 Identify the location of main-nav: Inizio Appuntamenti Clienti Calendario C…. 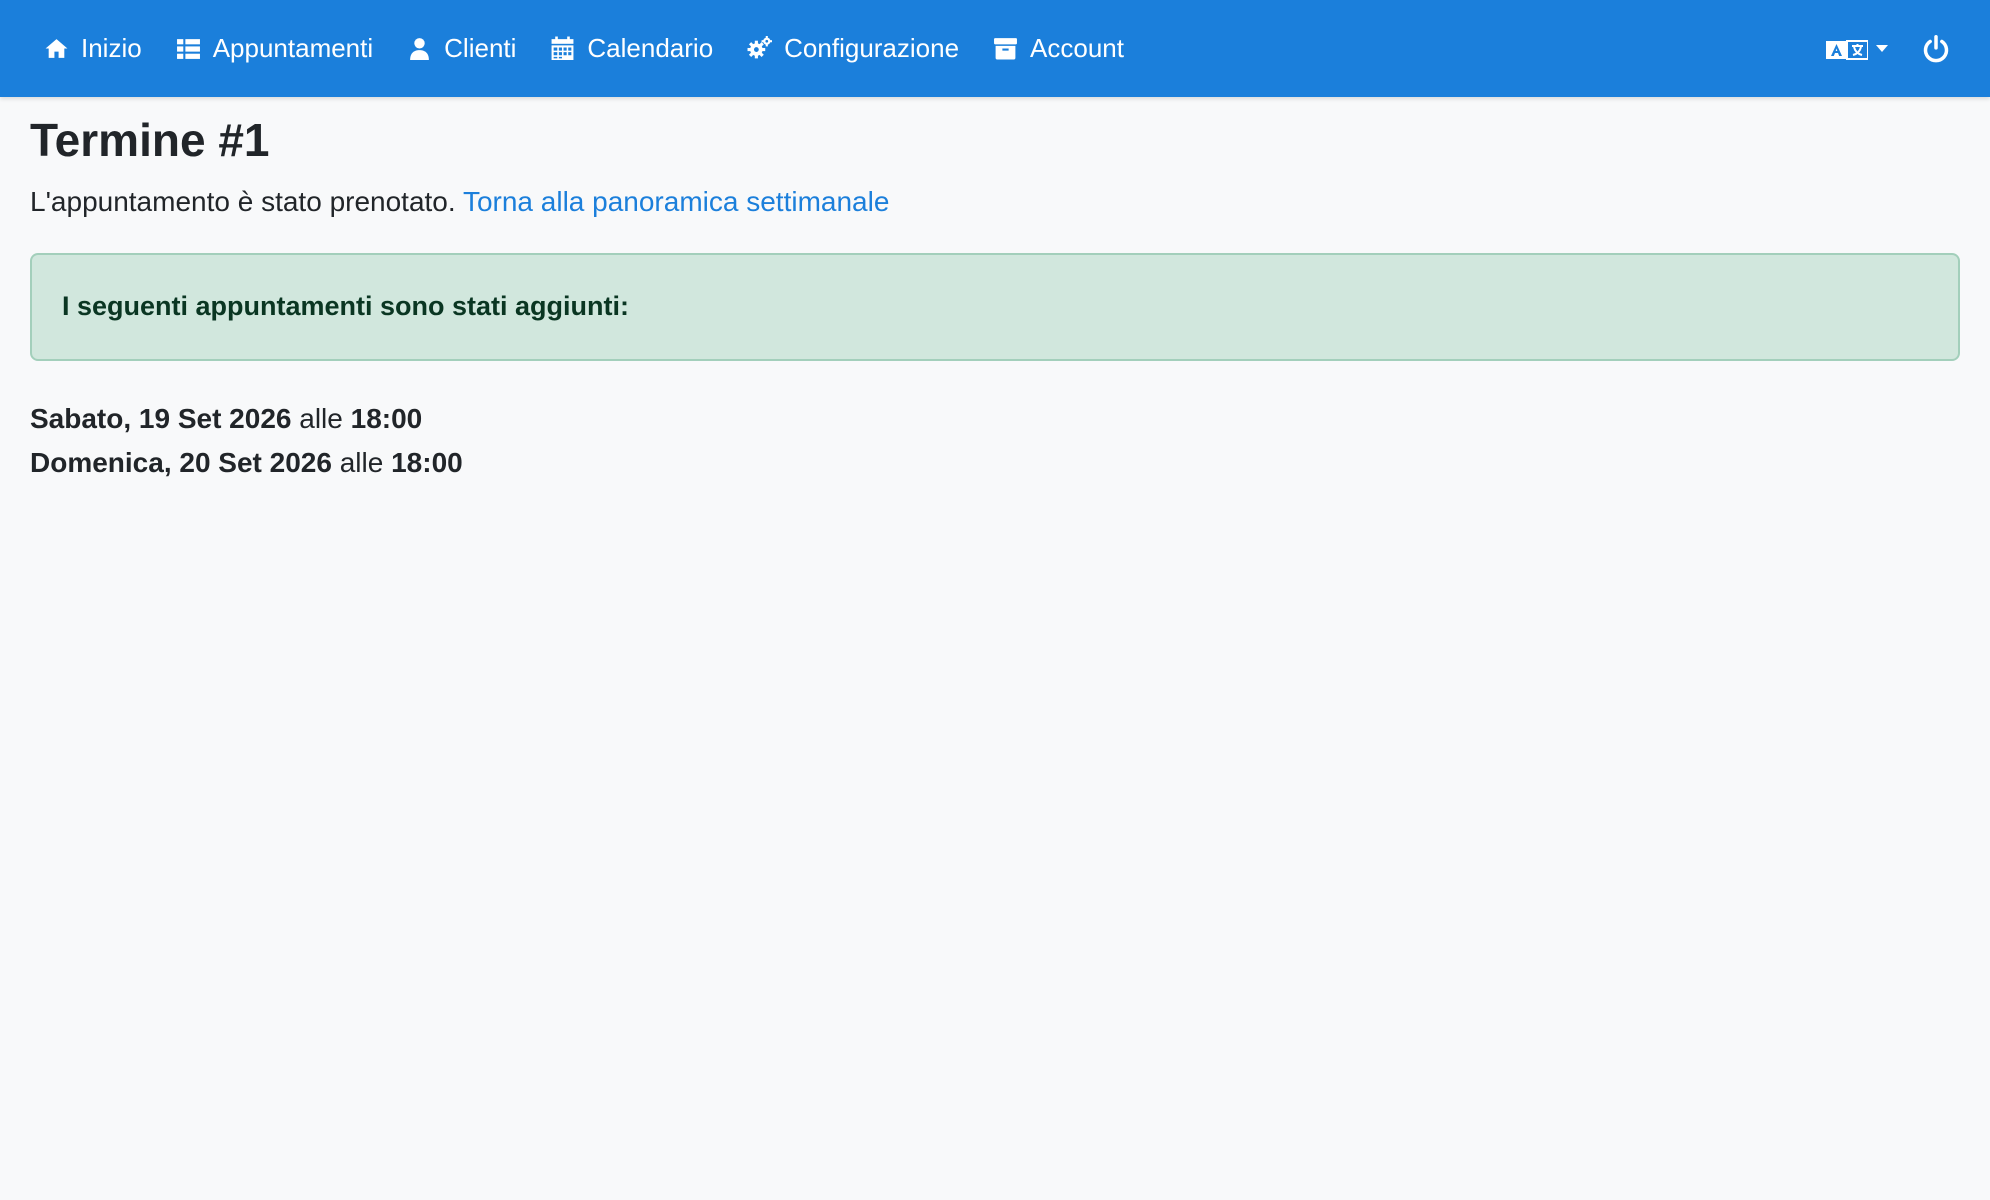
(935, 48).